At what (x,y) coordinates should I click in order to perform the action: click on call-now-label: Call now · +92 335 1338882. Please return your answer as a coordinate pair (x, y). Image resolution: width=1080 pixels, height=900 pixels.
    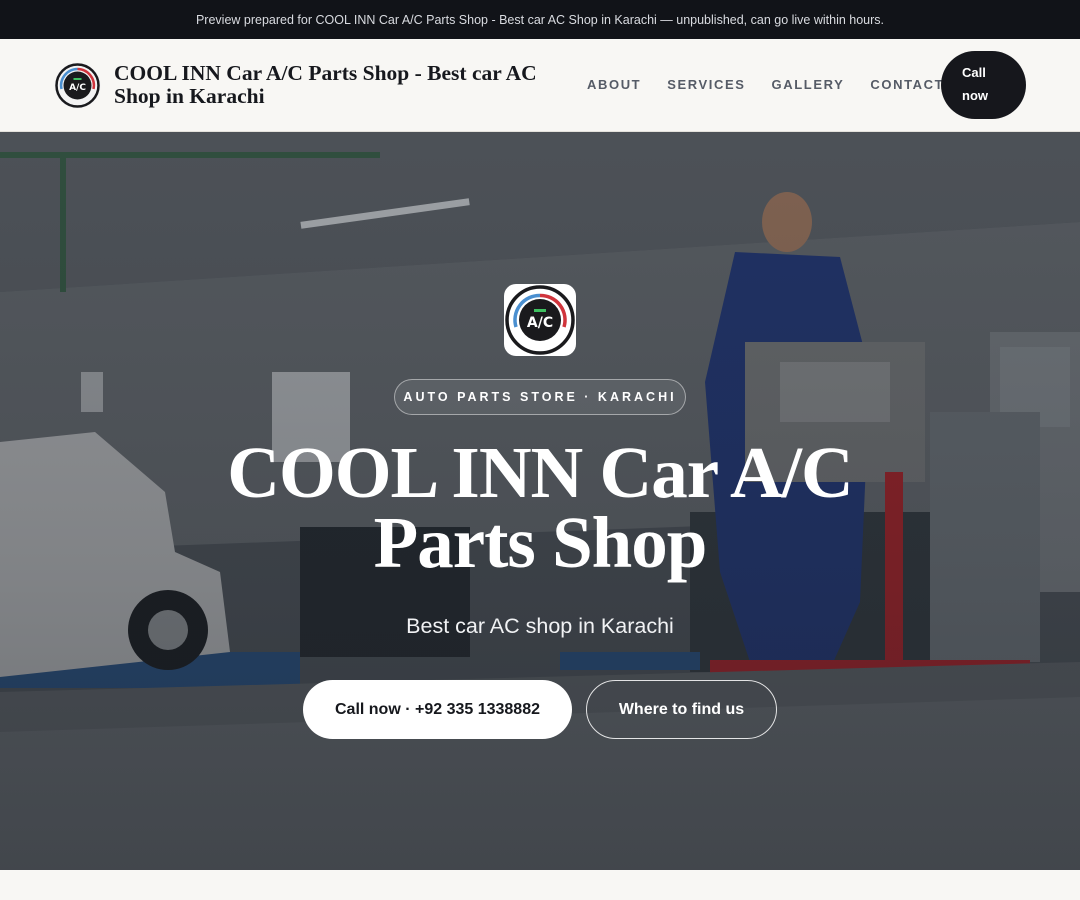
    Looking at the image, I should click on (437, 709).